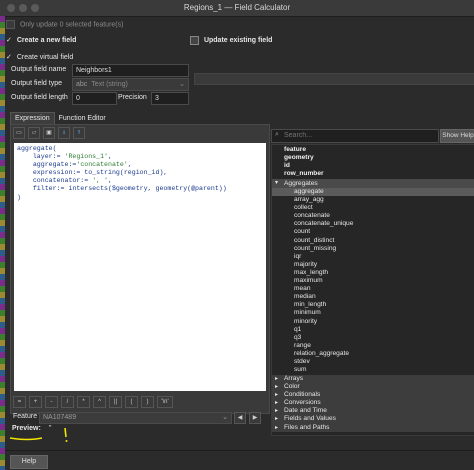  I want to click on annotation-underline, so click(26, 439).